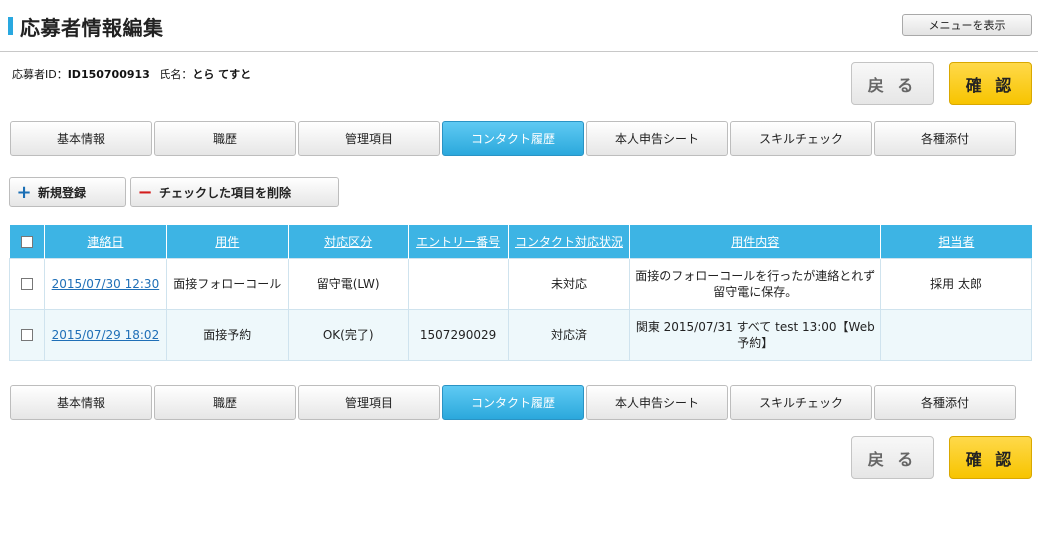 This screenshot has height=550, width=1038. What do you see at coordinates (755, 334) in the screenshot?
I see `content-cell: 関東 2015/07/31 すべて test 13:00【Web予約】` at bounding box center [755, 334].